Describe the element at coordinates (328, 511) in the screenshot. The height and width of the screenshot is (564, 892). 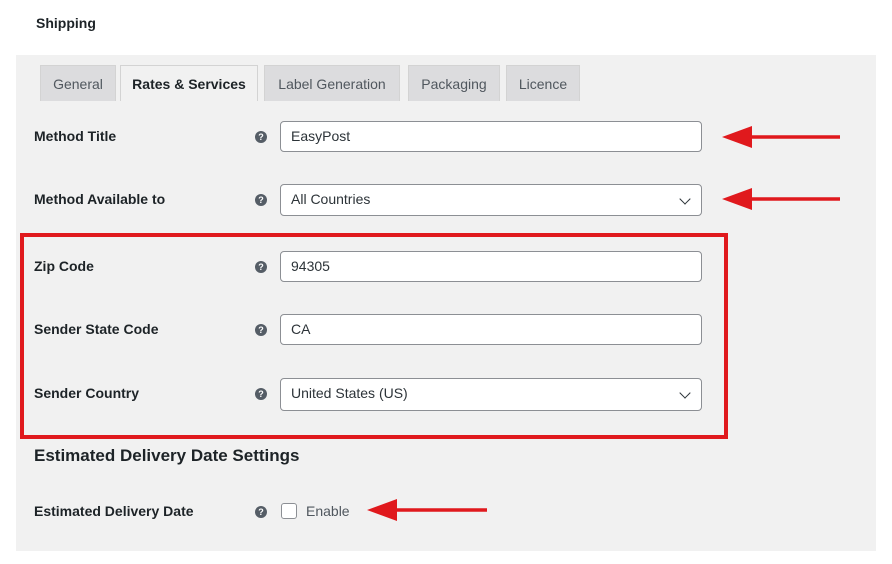
I see `enable-checkbox-label: Enable` at that location.